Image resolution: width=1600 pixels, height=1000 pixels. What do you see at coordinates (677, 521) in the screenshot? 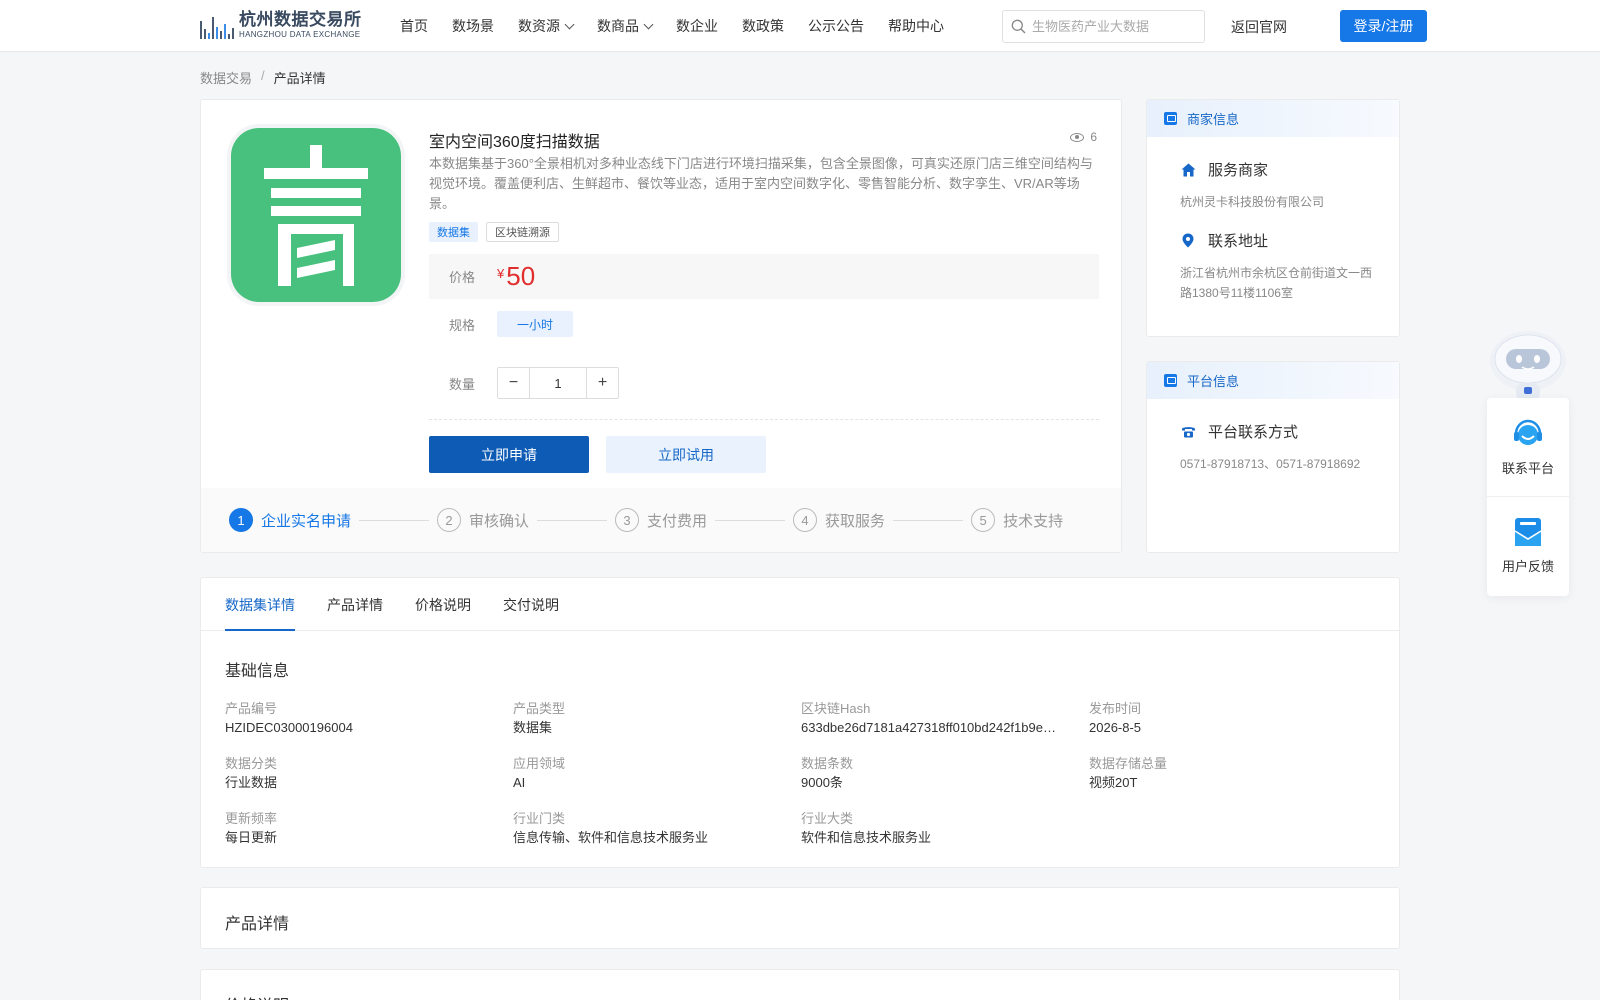
I see `step-label: 支付费用` at bounding box center [677, 521].